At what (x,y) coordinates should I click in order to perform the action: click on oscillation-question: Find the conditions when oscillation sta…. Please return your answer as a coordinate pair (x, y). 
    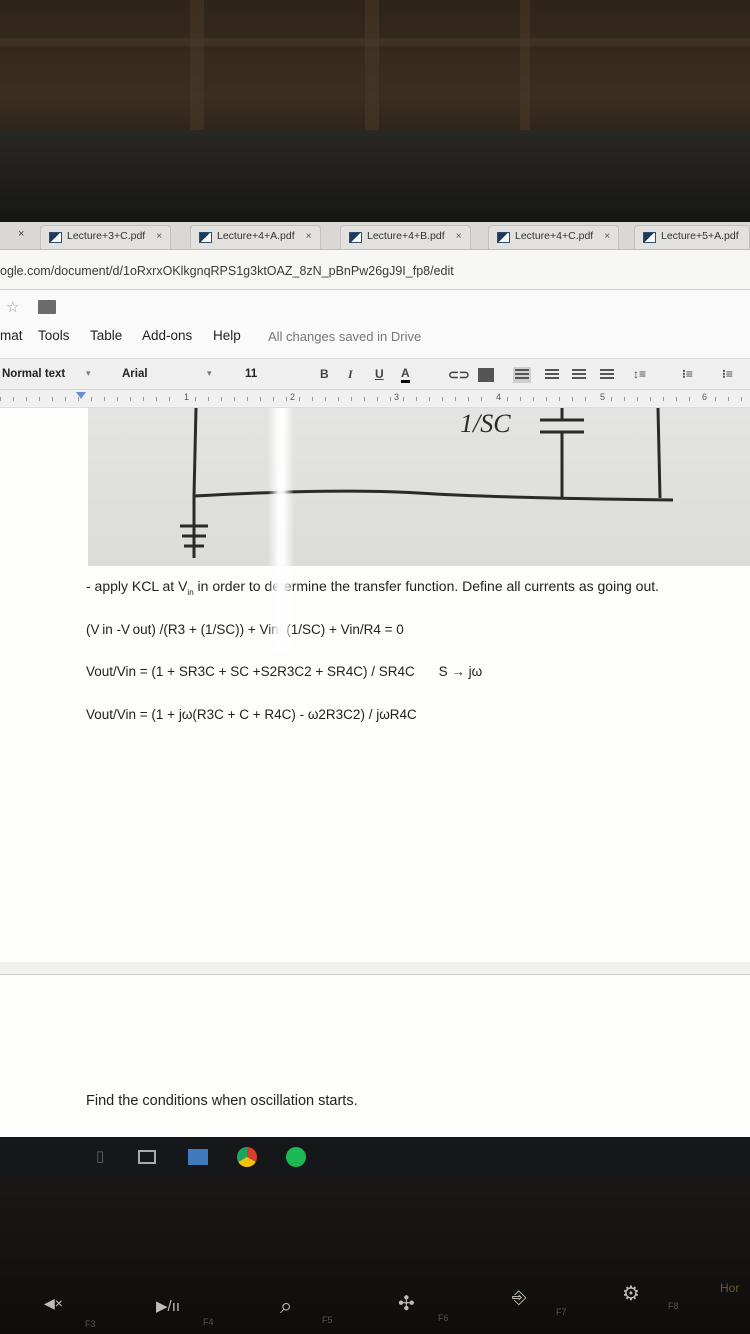
    Looking at the image, I should click on (222, 1101).